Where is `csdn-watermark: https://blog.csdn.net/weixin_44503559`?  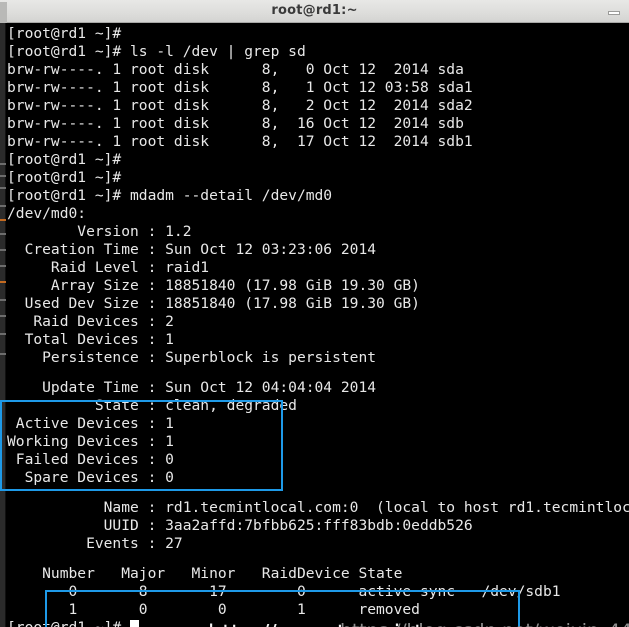
csdn-watermark: https://blog.csdn.net/weixin_44503559 is located at coordinates (484, 623).